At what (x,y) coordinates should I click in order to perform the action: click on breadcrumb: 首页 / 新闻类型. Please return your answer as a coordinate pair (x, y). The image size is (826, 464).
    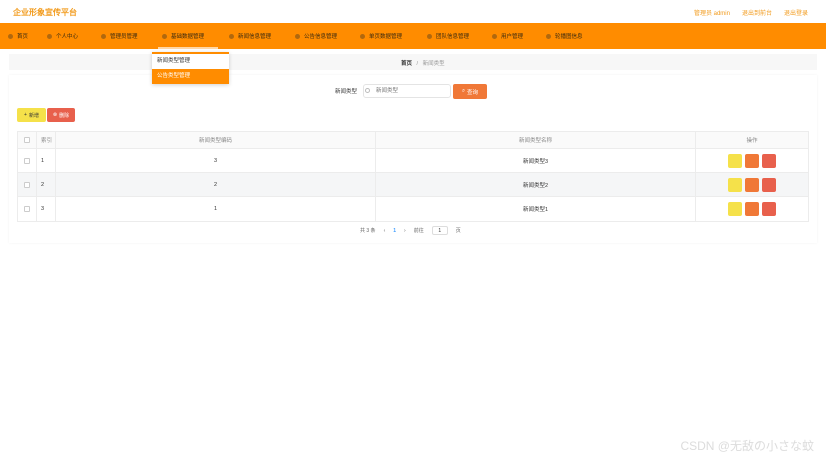
    Looking at the image, I should click on (423, 63).